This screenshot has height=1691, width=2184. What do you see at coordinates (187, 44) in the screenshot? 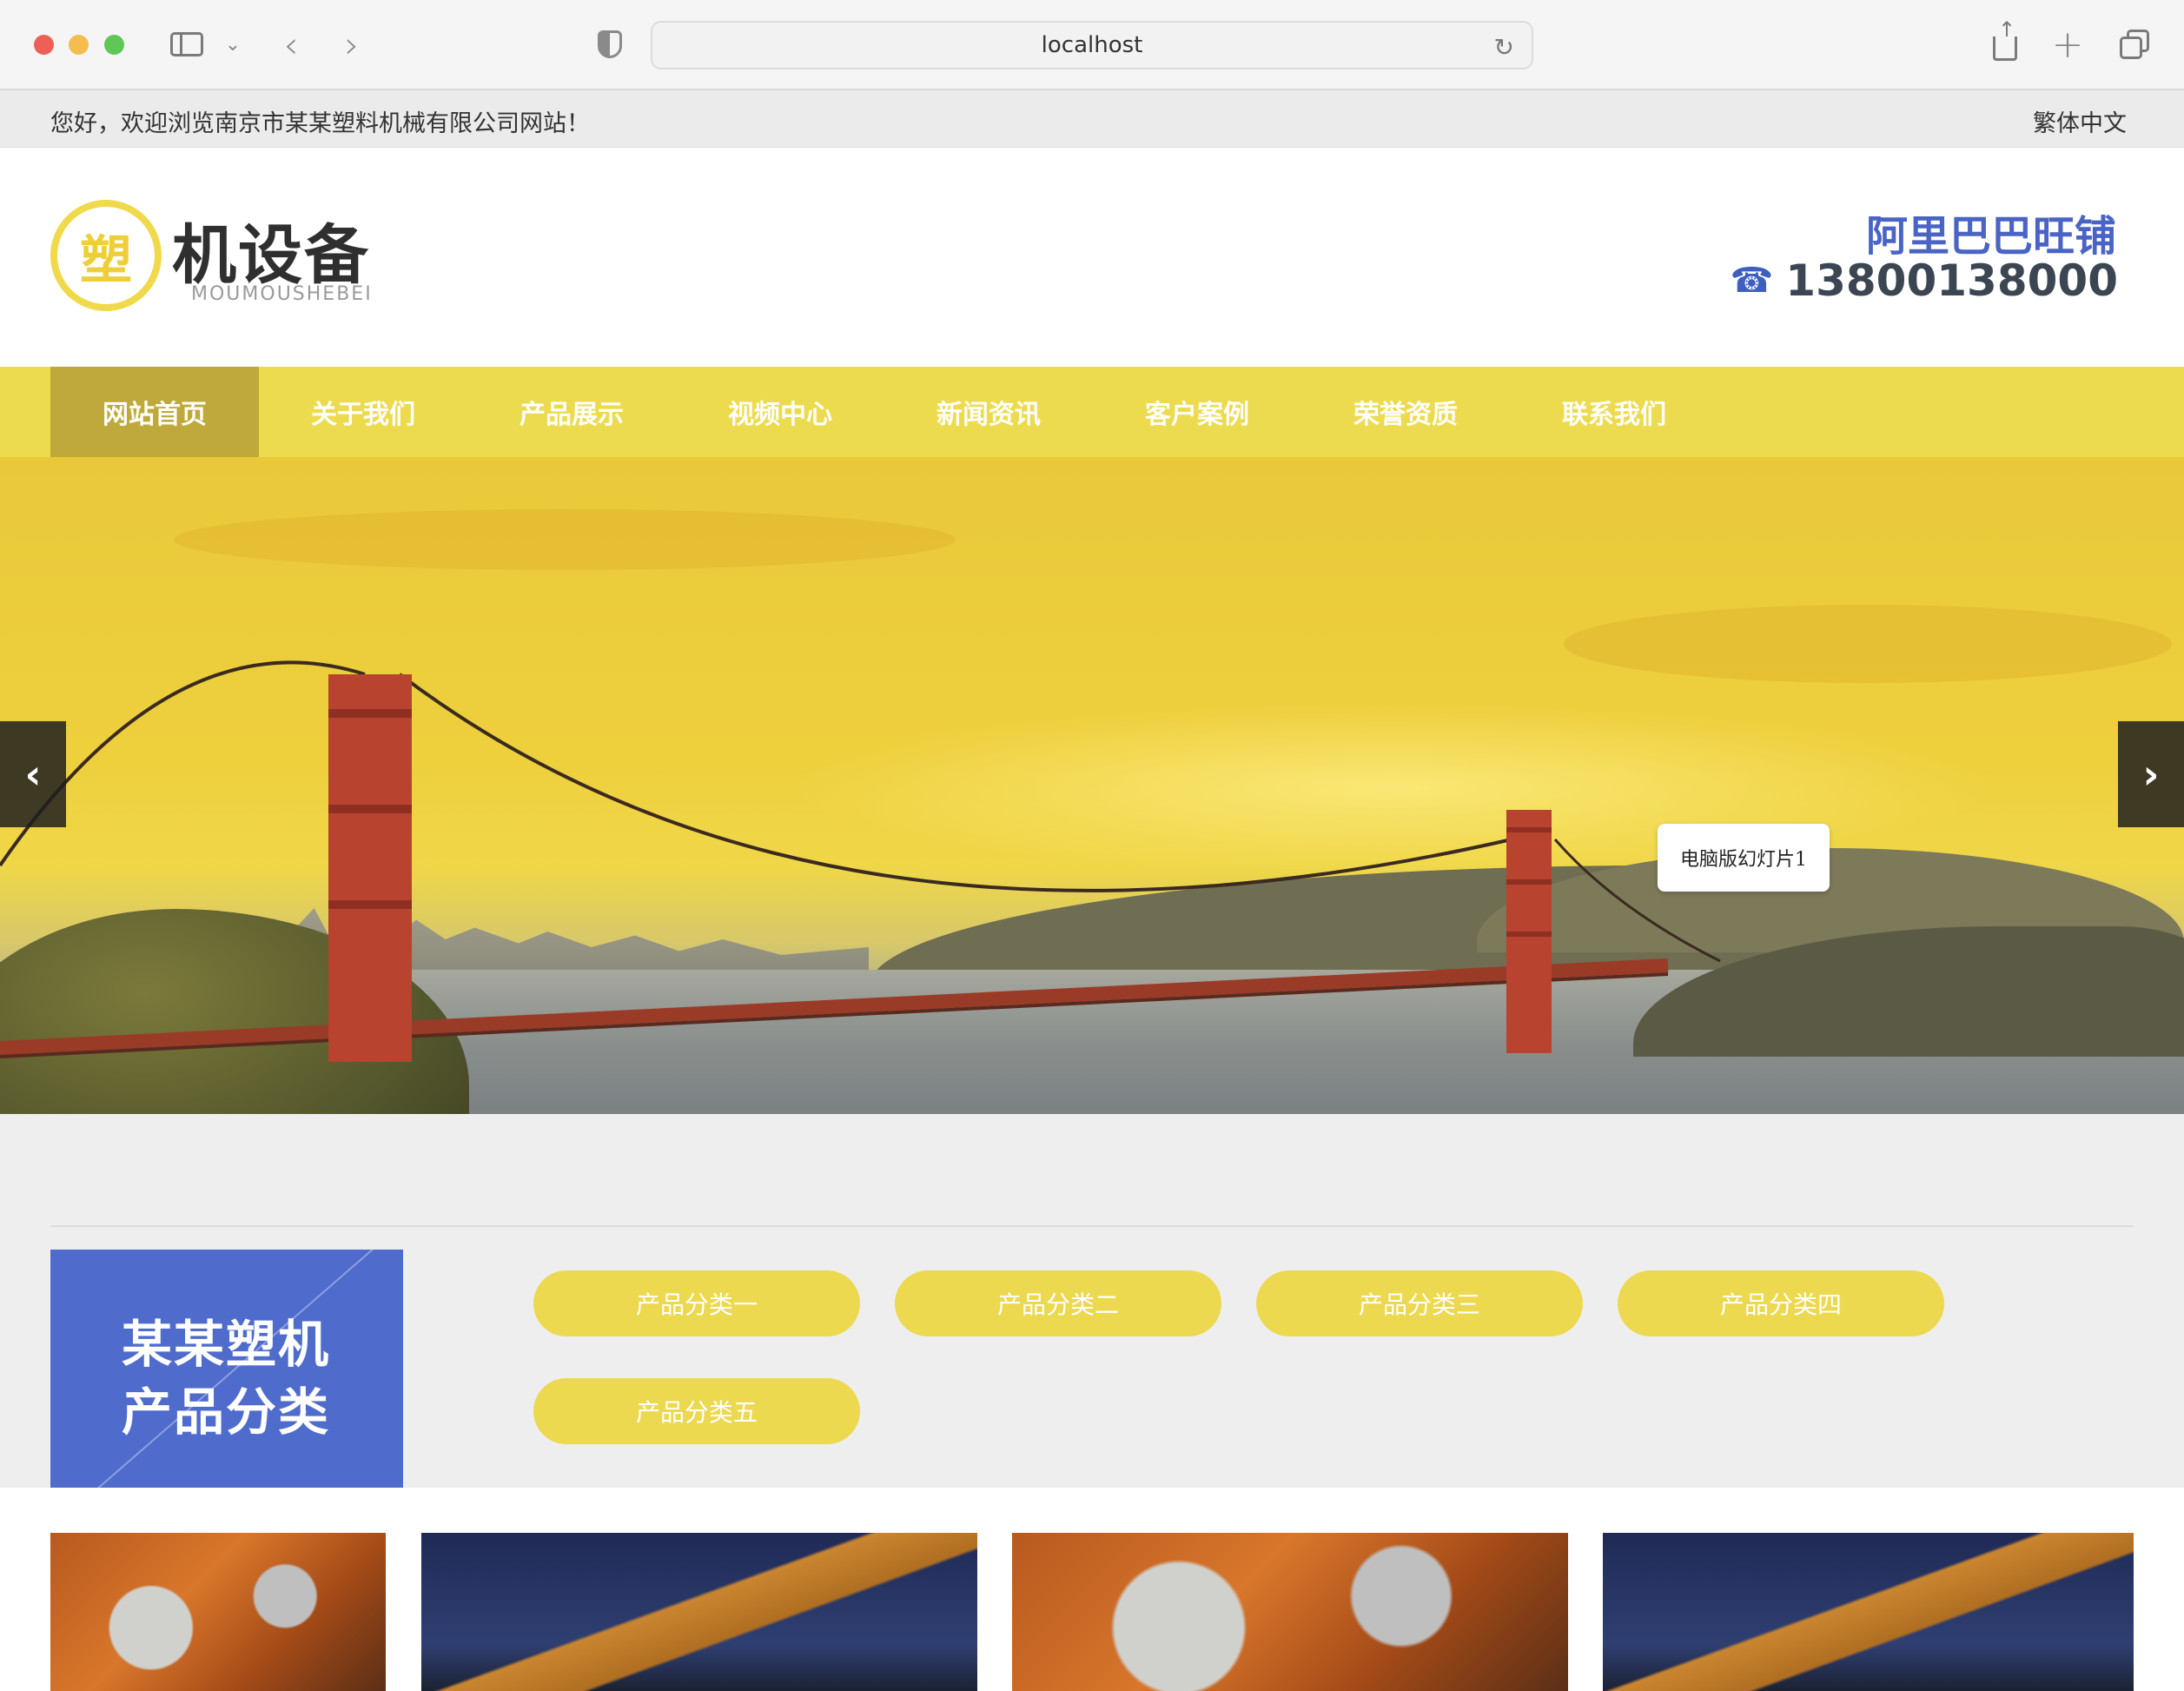
I see `sidebar-toggle-icon` at bounding box center [187, 44].